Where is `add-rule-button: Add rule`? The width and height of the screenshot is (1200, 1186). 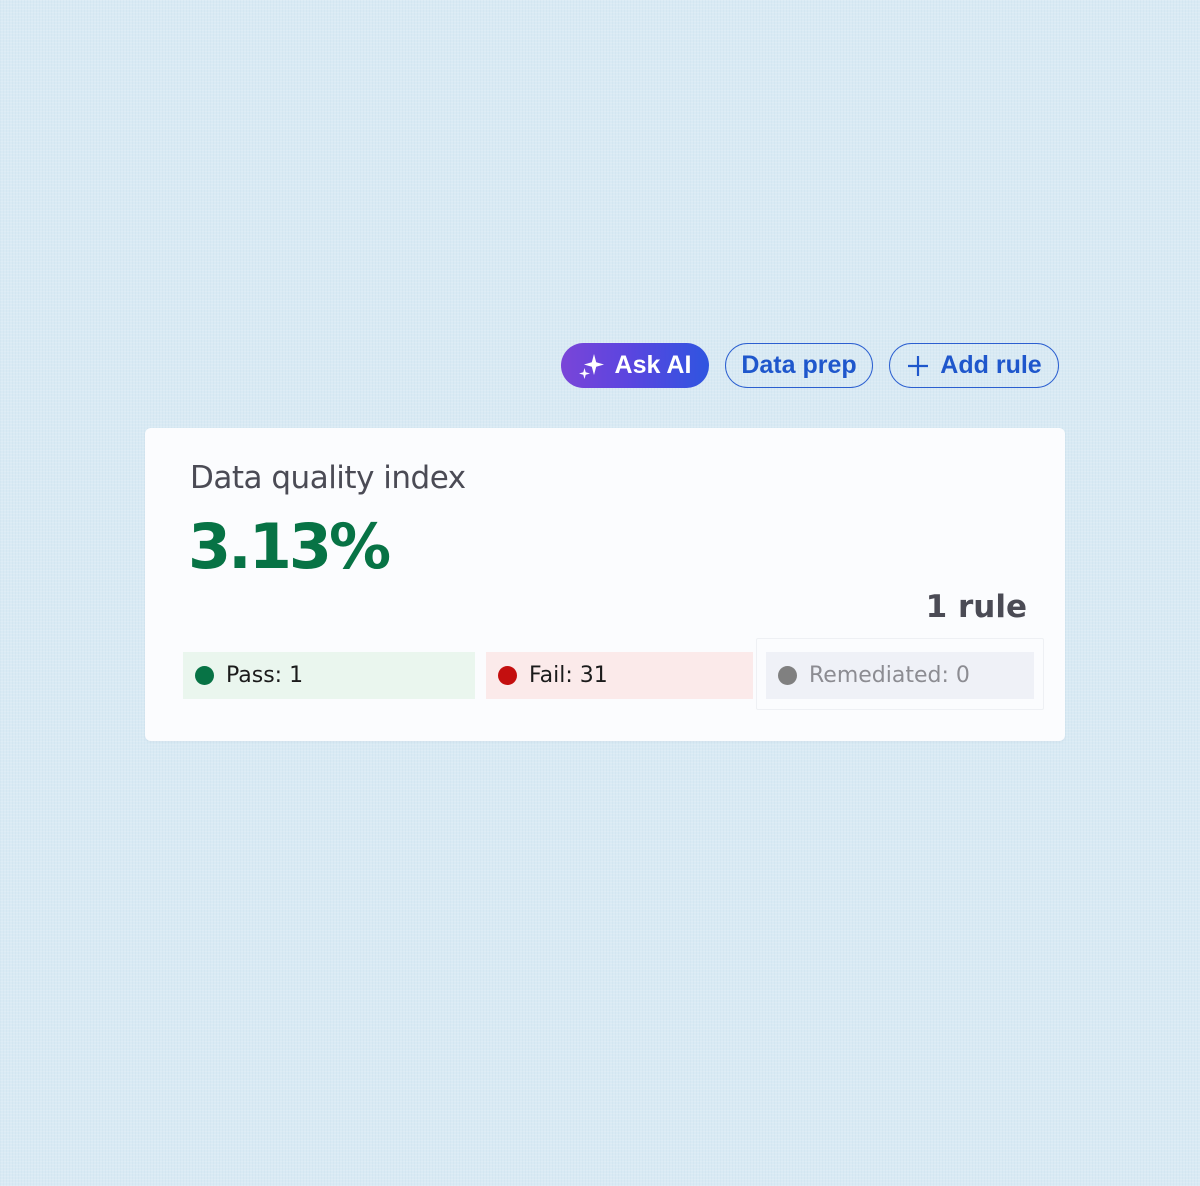 add-rule-button: Add rule is located at coordinates (974, 365).